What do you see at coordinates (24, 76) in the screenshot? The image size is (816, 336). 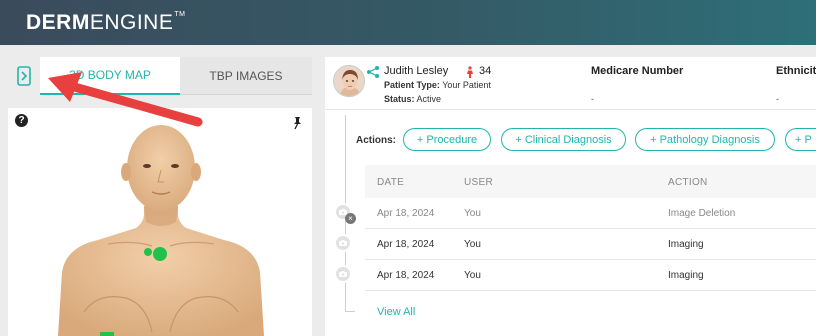 I see `sidebar-toggle-icon` at bounding box center [24, 76].